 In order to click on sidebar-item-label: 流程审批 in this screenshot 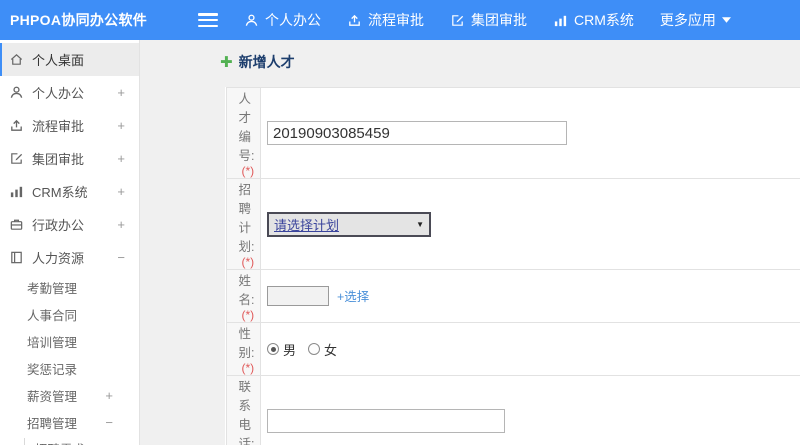, I will do `click(58, 126)`.